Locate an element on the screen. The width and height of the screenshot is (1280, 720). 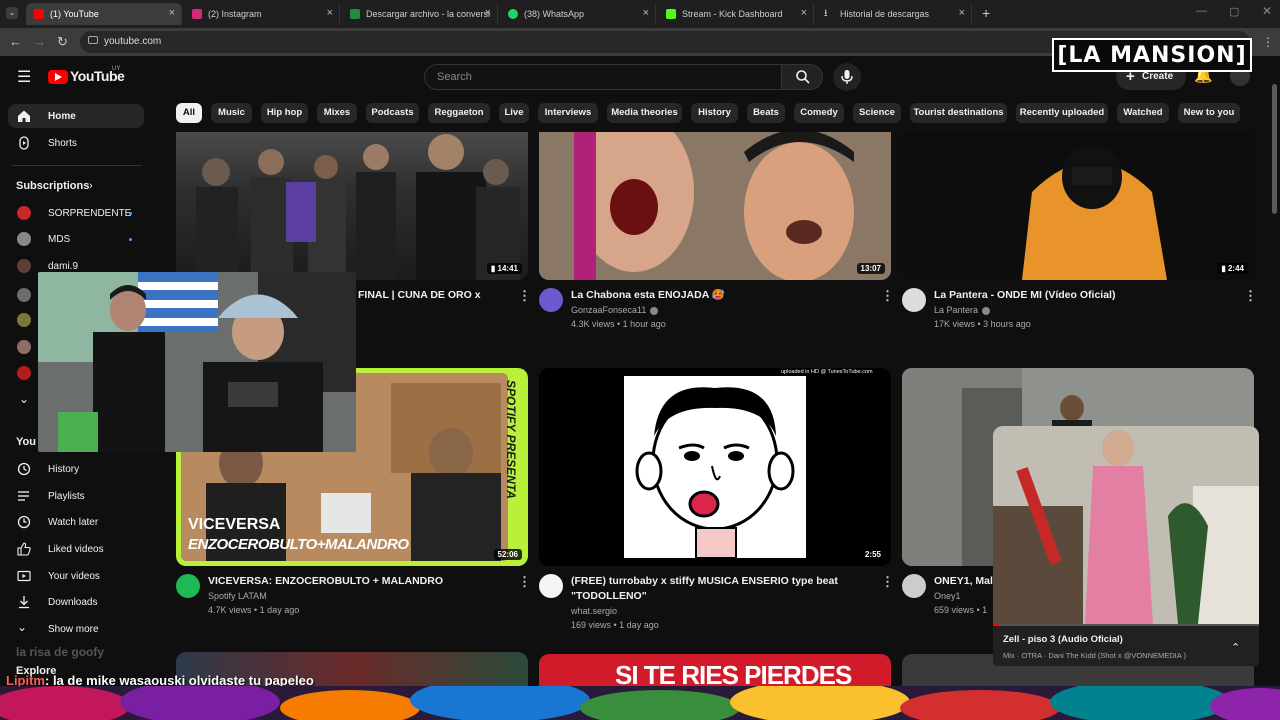
chip-history: History is located at coordinates (714, 113).